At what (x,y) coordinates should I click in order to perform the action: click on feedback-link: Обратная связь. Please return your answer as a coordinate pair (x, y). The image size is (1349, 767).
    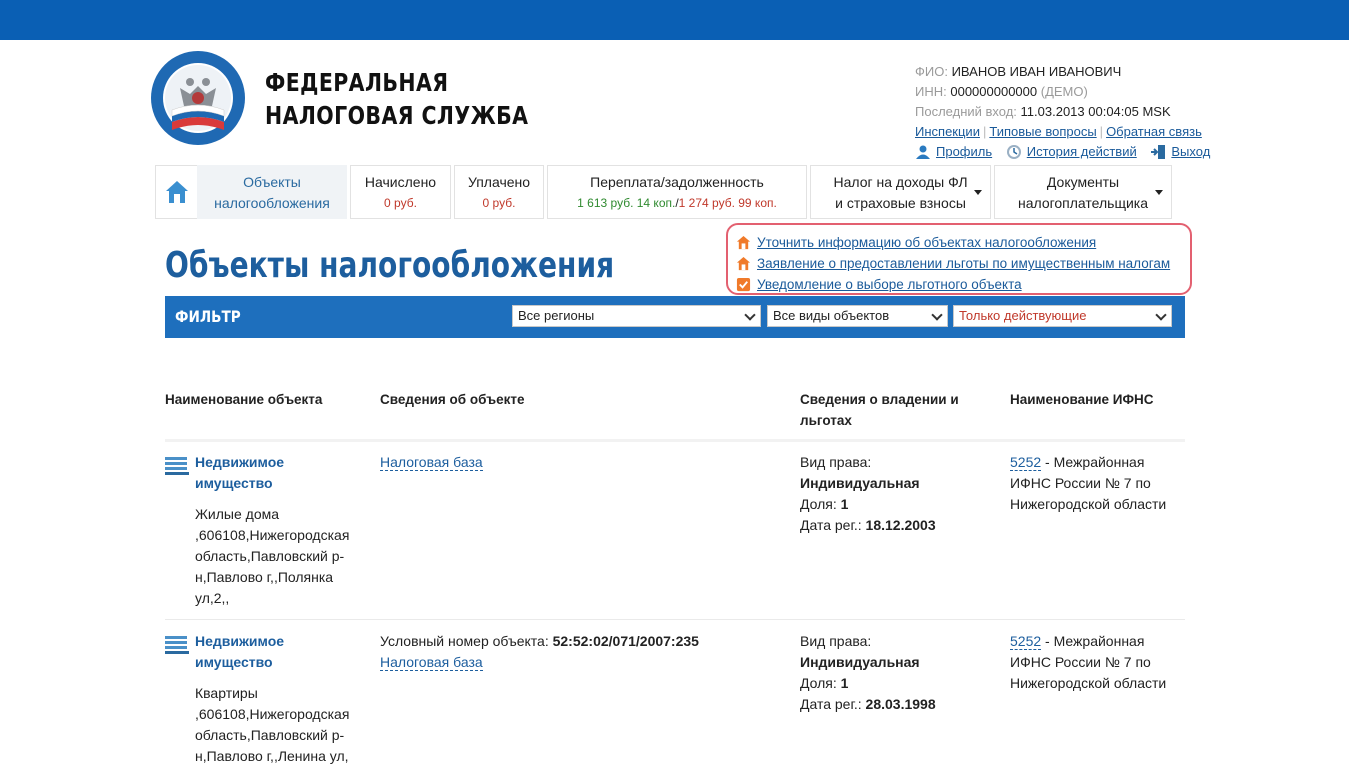
    Looking at the image, I should click on (1154, 131).